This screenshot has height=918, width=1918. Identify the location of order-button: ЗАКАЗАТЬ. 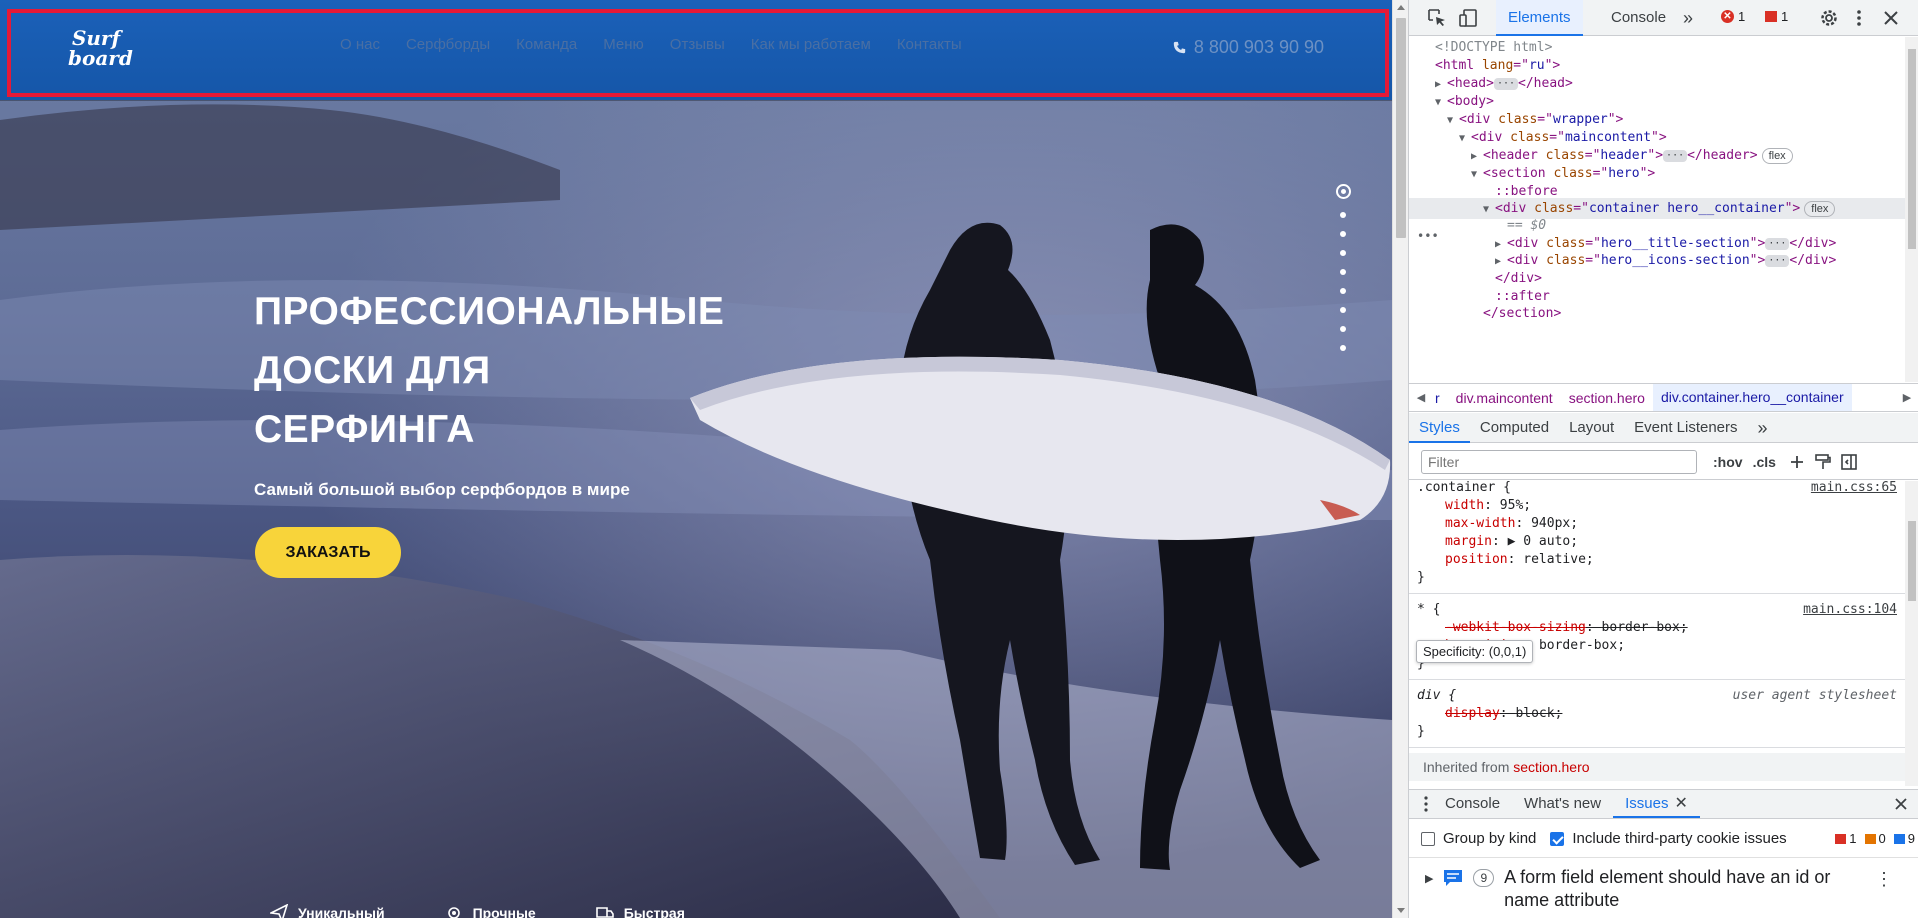
(328, 552).